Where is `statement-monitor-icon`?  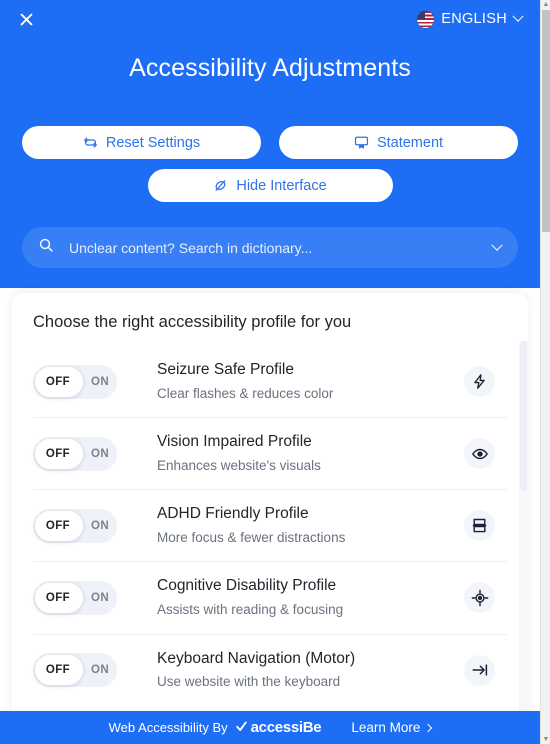
statement-monitor-icon is located at coordinates (361, 142).